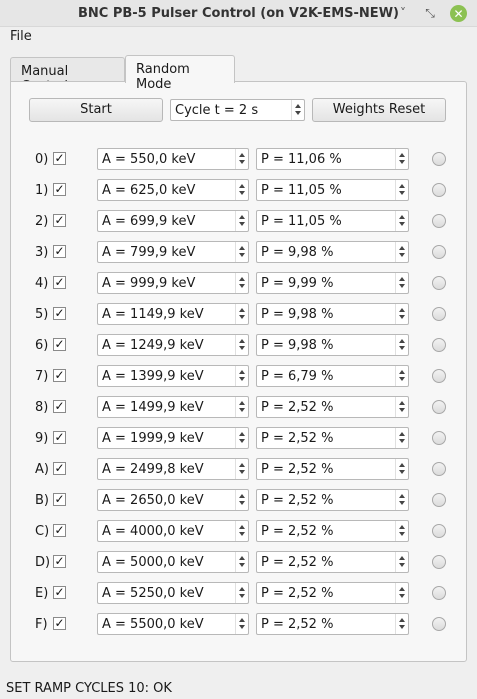 The width and height of the screenshot is (477, 699). I want to click on amplitude-spinbox: A = 4000,0 keV, so click(173, 531).